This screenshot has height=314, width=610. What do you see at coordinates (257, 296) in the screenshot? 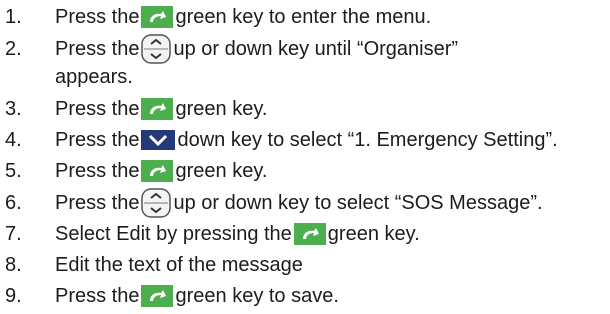
I see `step-text-after: green key to save.` at bounding box center [257, 296].